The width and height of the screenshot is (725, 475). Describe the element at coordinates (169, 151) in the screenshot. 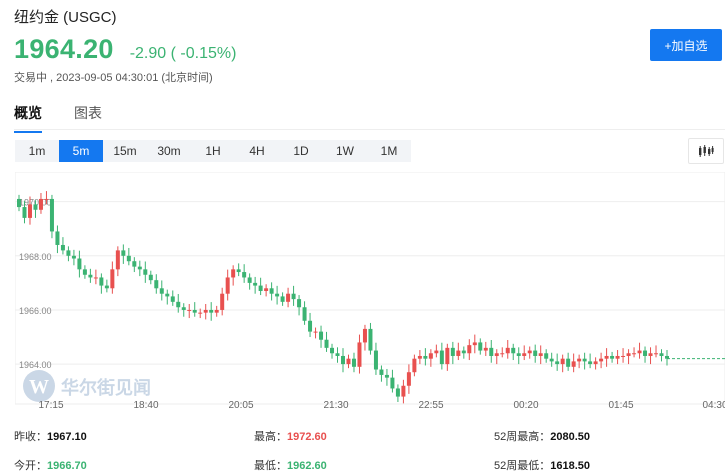

I see `interval-30m: 30m` at that location.